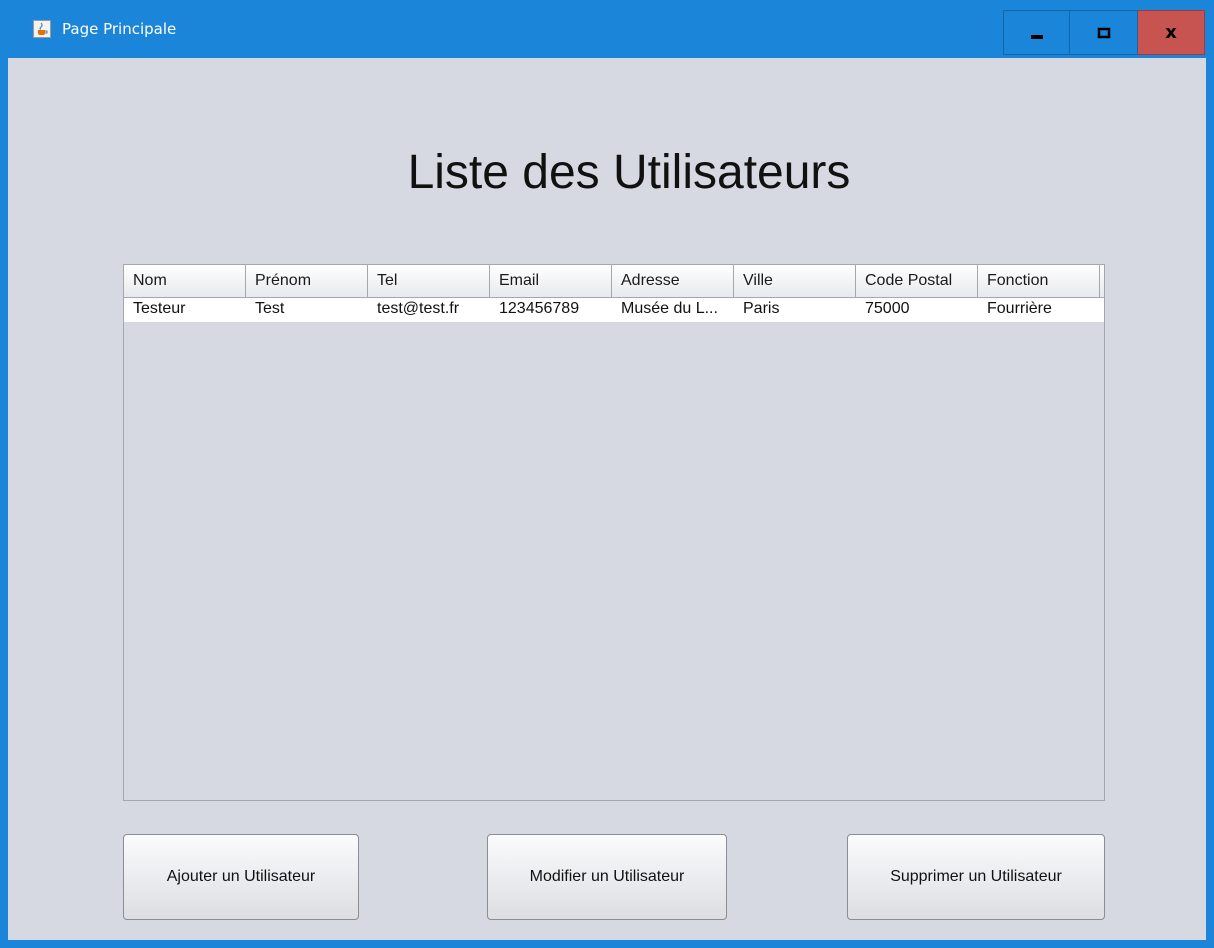 This screenshot has height=948, width=1214. Describe the element at coordinates (917, 310) in the screenshot. I see `cell-code-postal: 75000` at that location.